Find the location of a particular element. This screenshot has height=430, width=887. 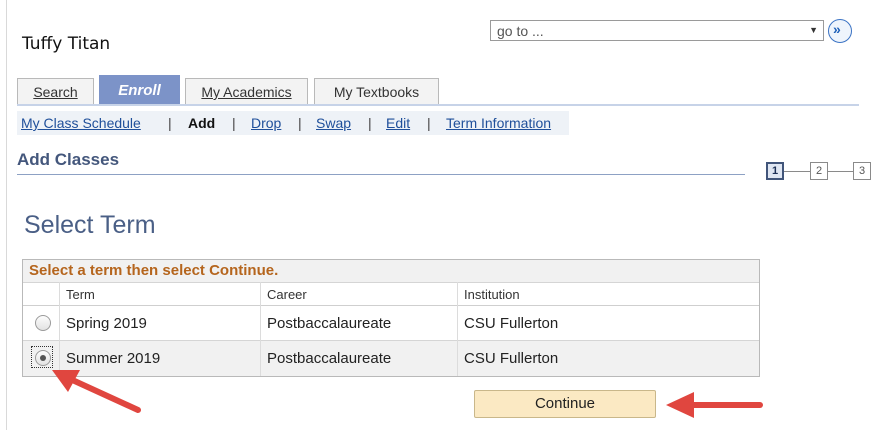

dropdown-caret-icon: ▼ is located at coordinates (813, 30).